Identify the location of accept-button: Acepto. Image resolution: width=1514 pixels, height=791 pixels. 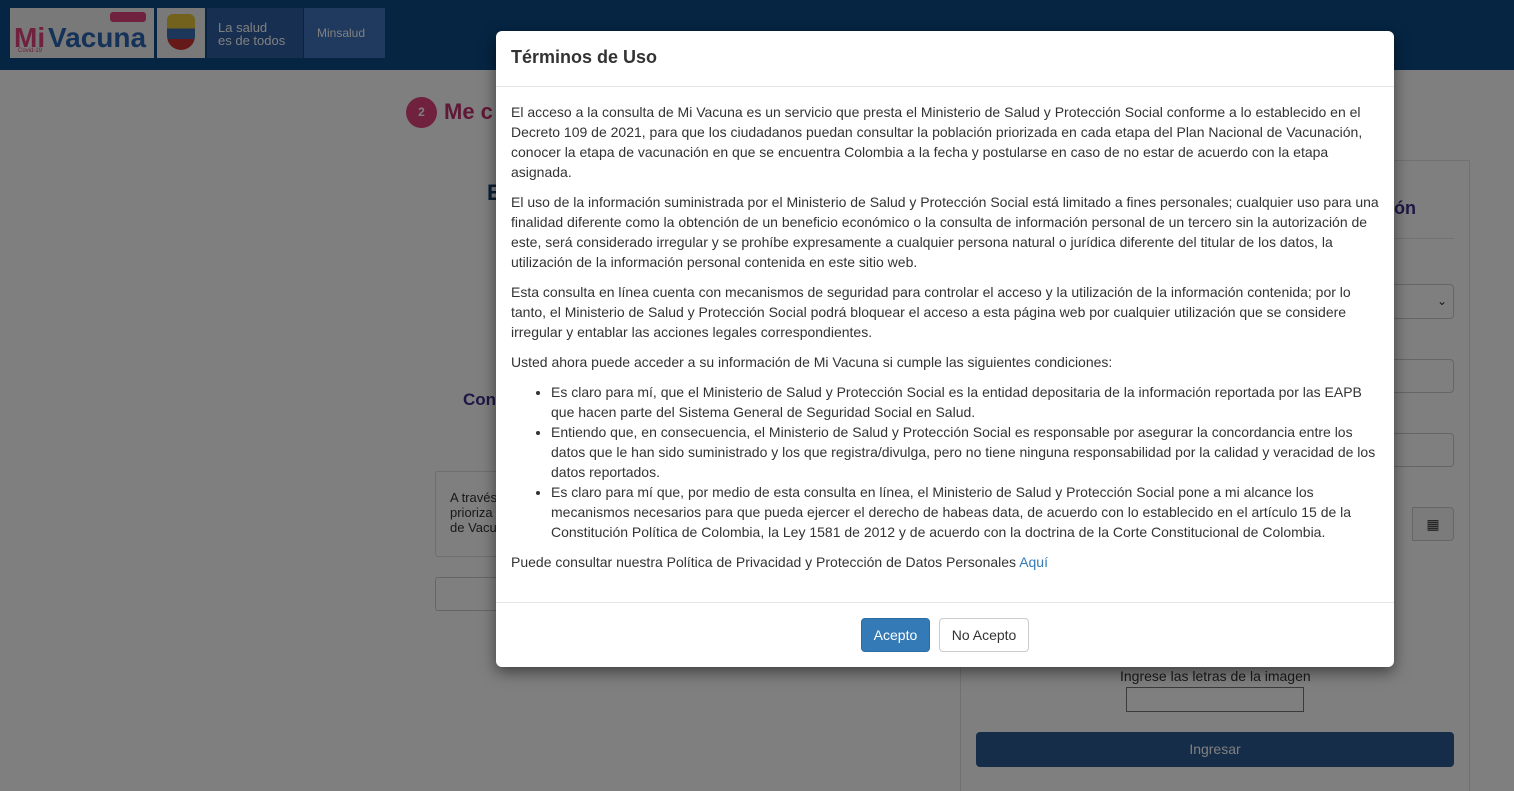
(895, 635).